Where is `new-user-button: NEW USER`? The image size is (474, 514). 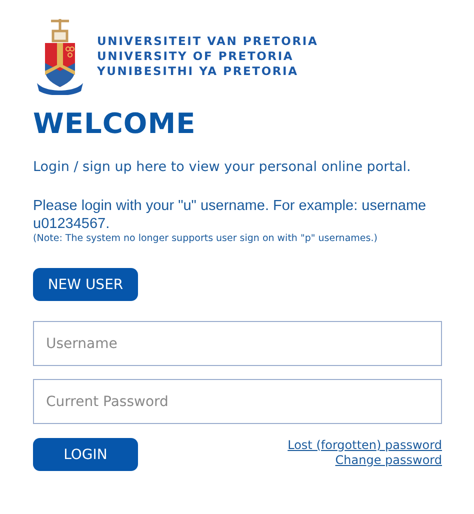
new-user-button: NEW USER is located at coordinates (85, 284).